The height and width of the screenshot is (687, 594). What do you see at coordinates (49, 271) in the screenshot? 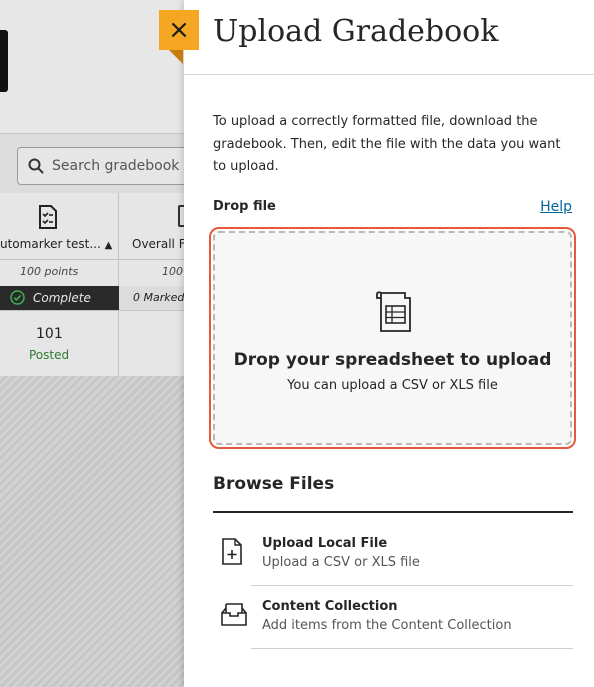
I see `column-points: 100 points` at bounding box center [49, 271].